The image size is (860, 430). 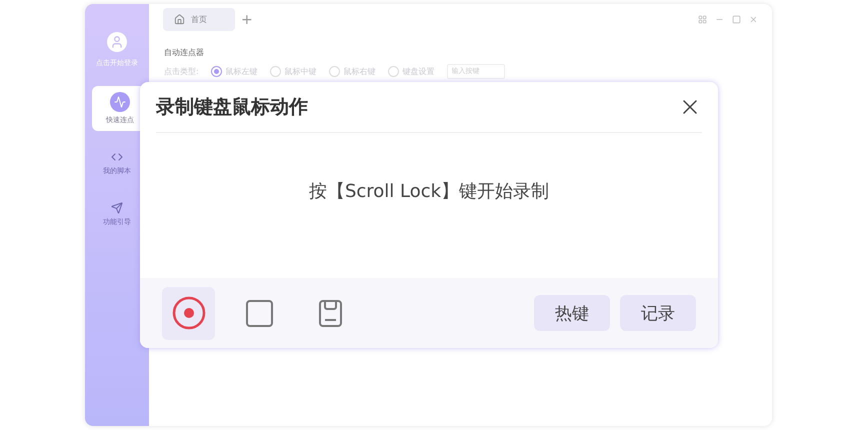 I want to click on stop-icon, so click(x=259, y=313).